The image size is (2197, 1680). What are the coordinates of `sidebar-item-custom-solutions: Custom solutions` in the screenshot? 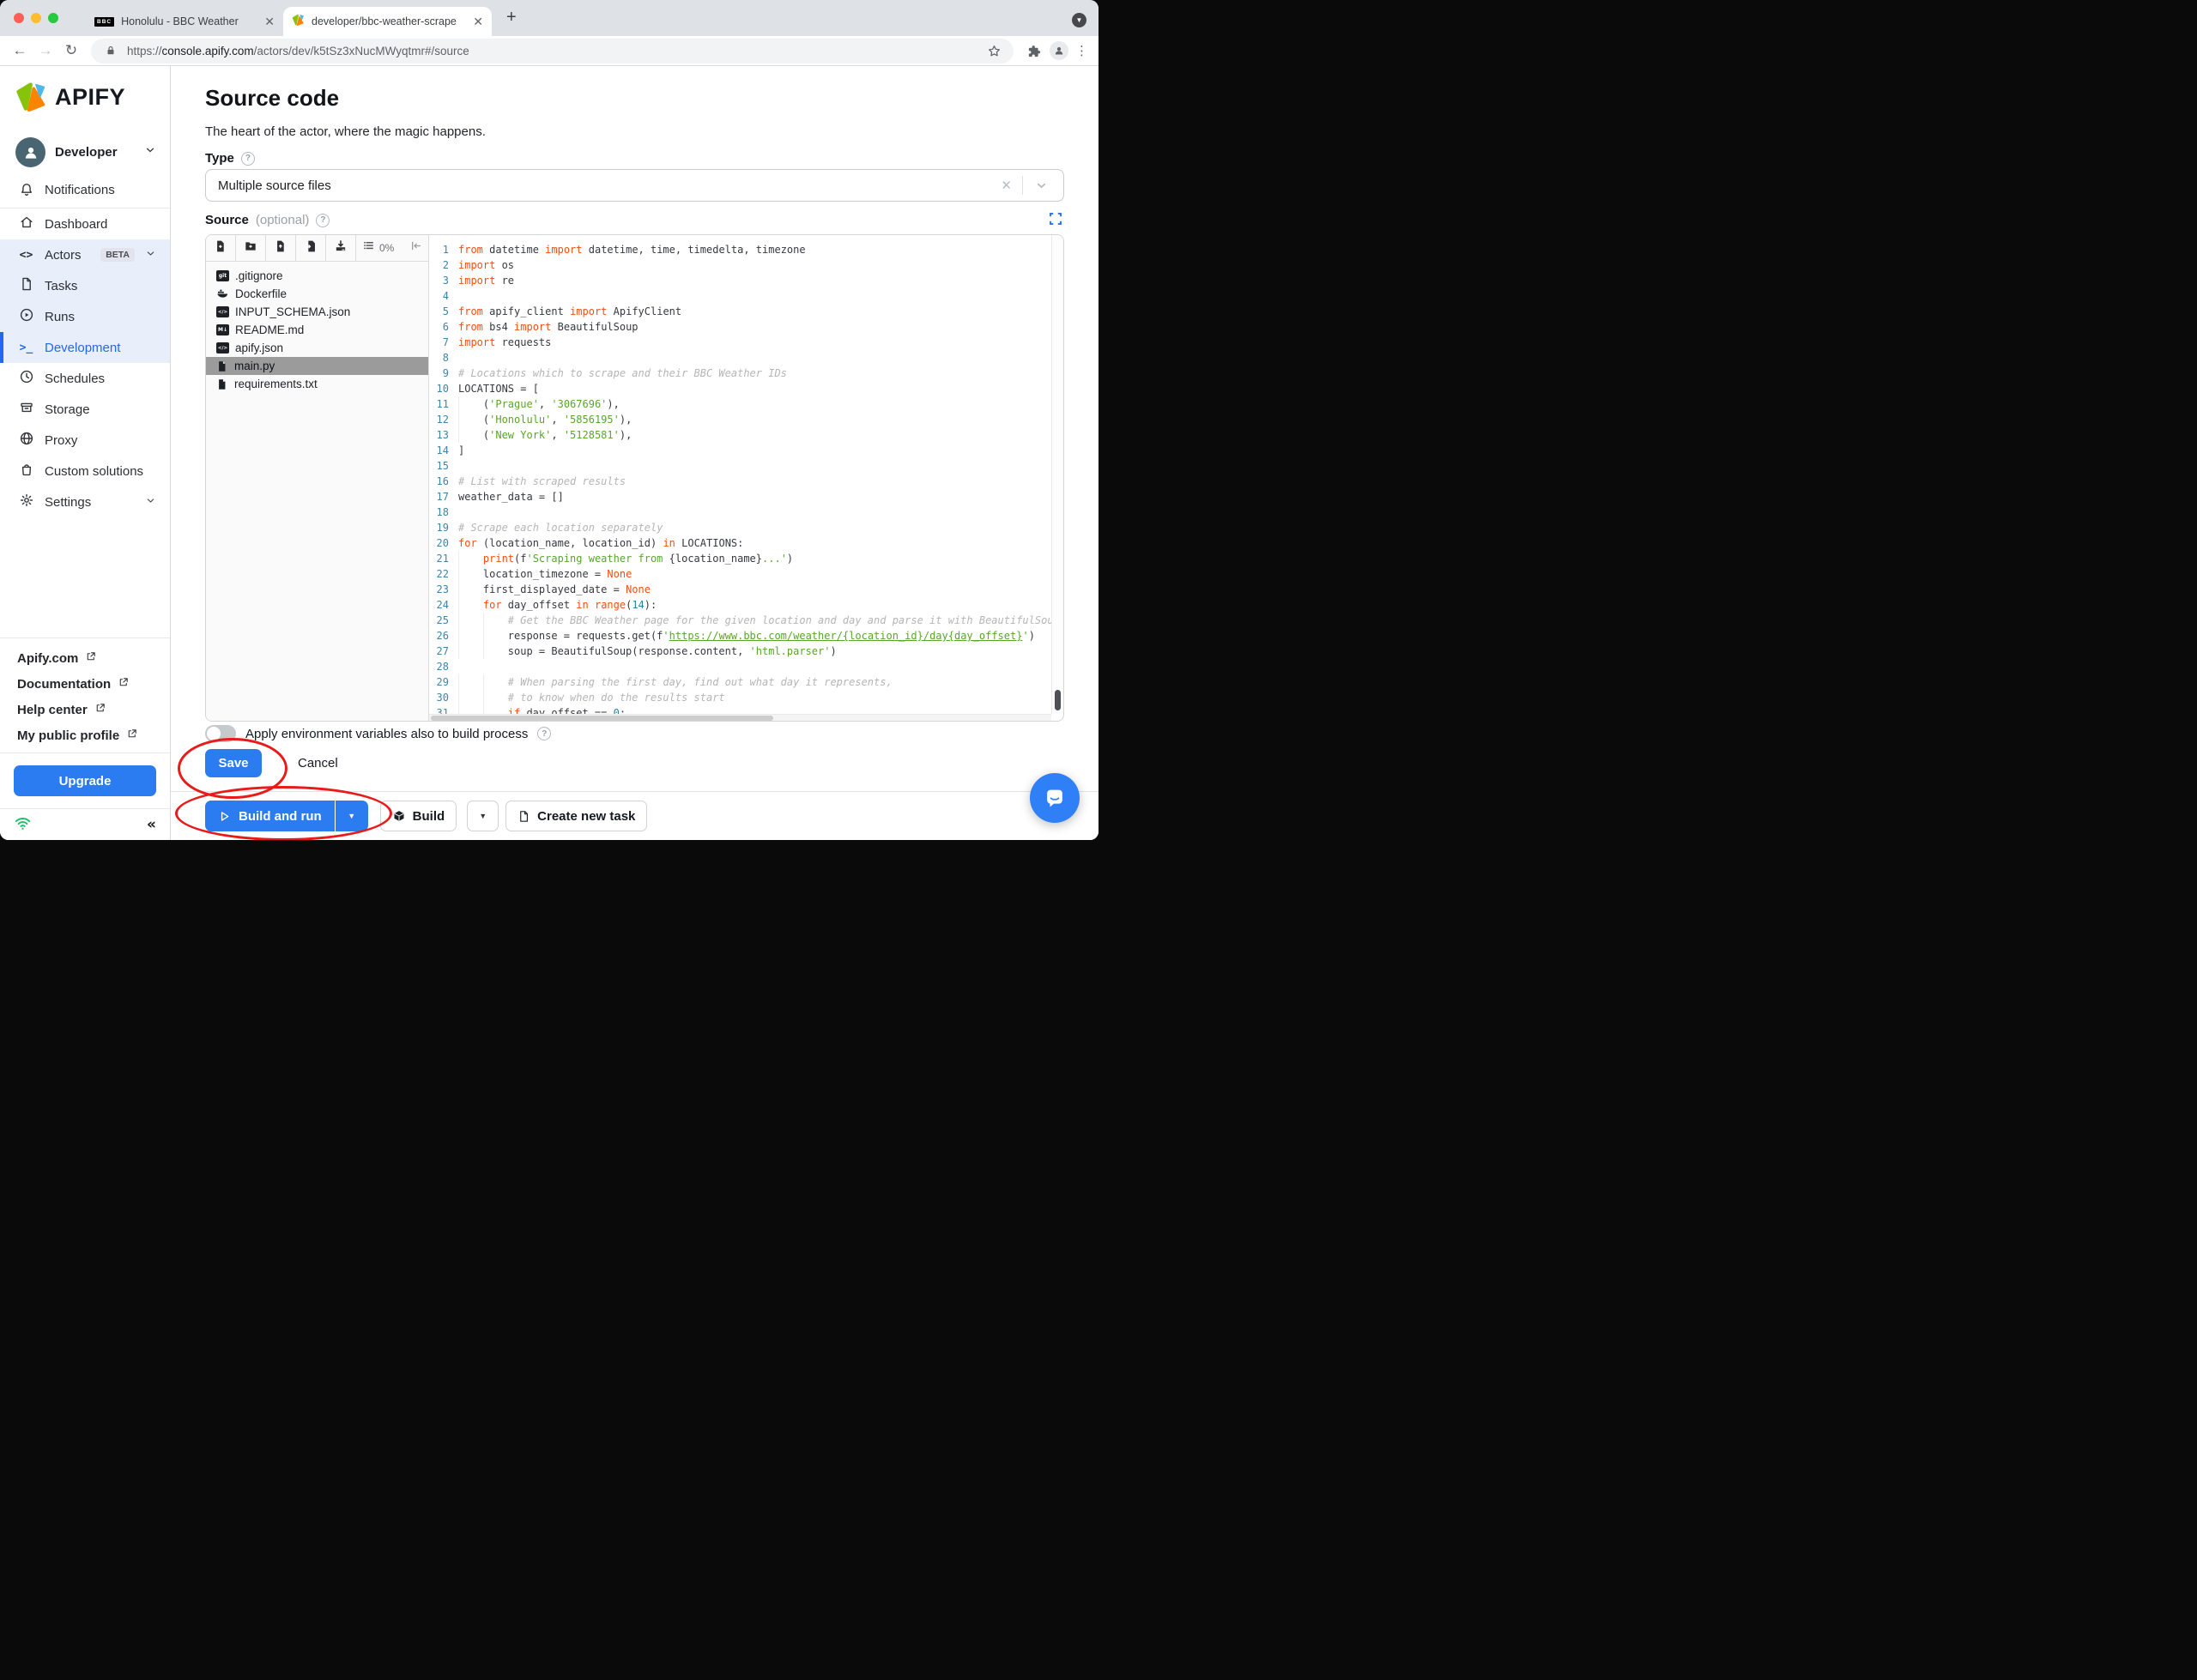 It's located at (85, 471).